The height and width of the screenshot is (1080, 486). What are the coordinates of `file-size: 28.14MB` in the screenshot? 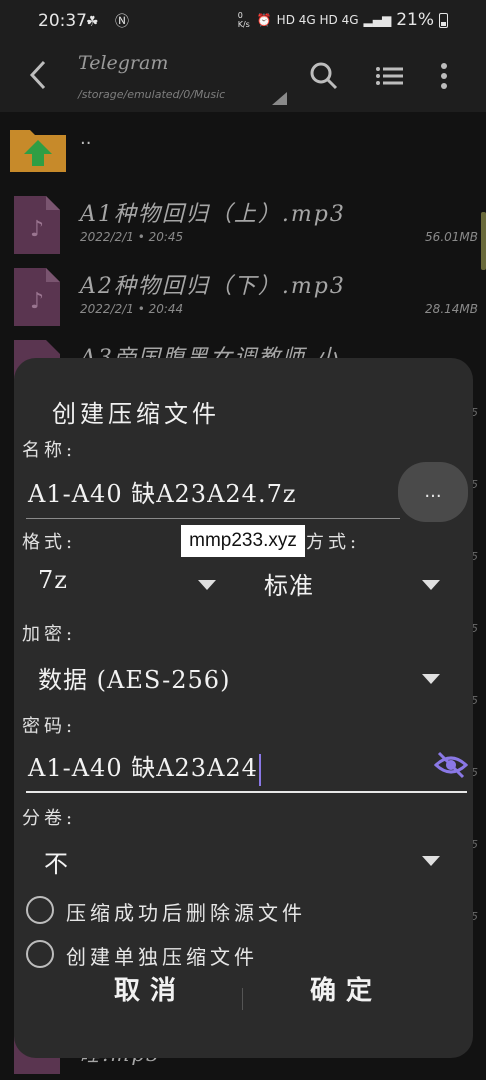 It's located at (451, 309).